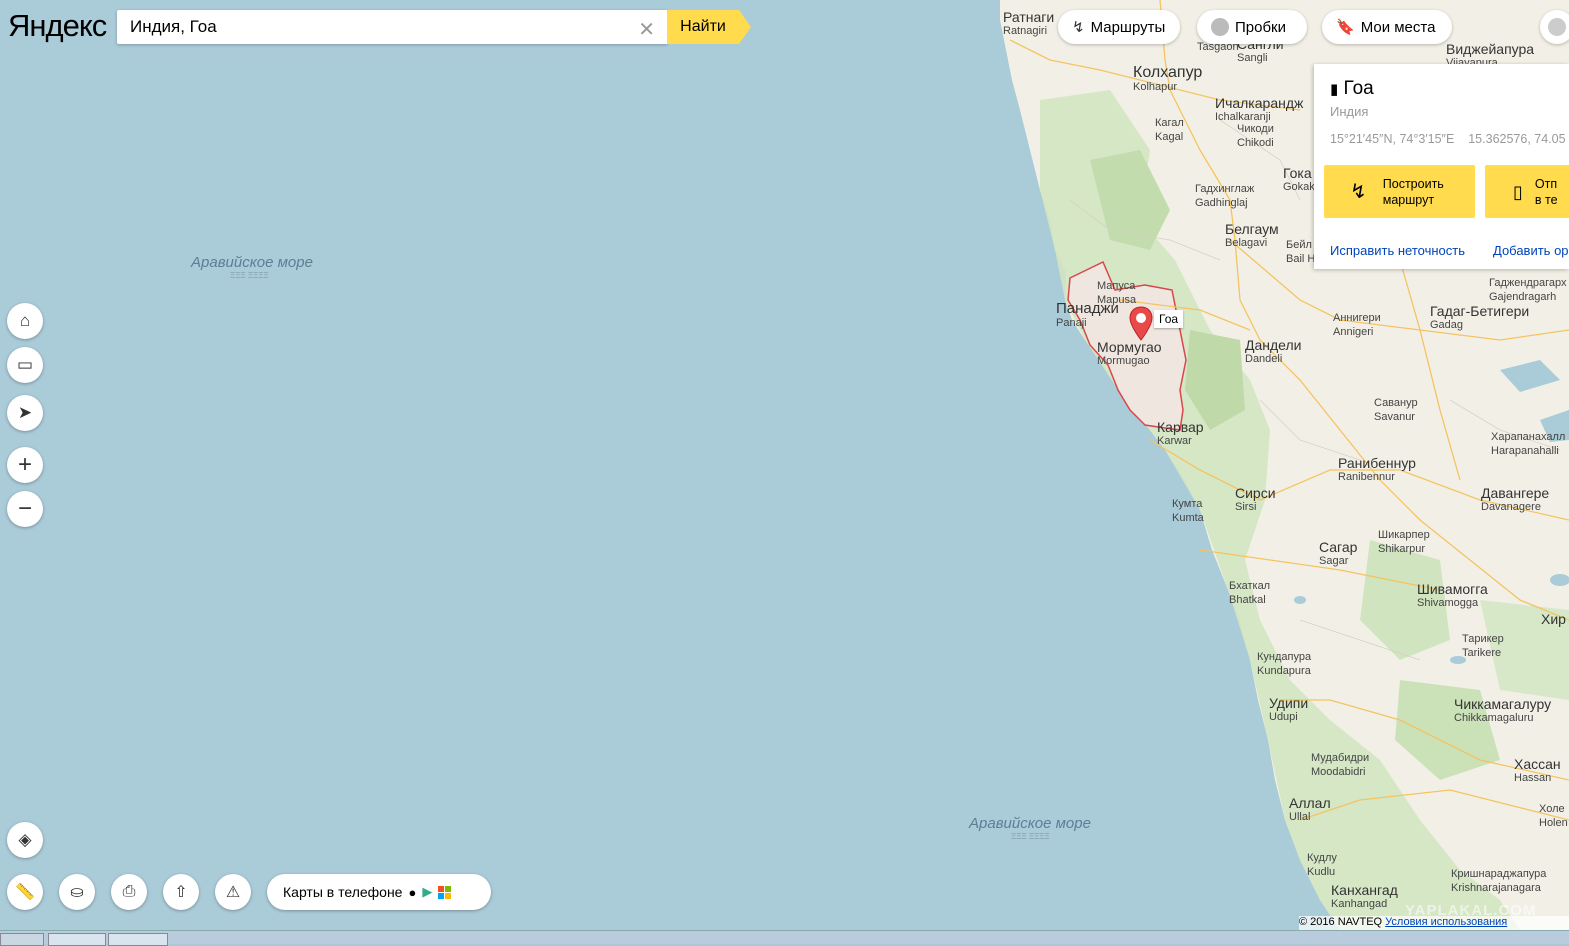 Image resolution: width=1569 pixels, height=946 pixels. Describe the element at coordinates (1527, 290) in the screenshot. I see `city-label: Гаджендрагарх Gajendragarh` at that location.